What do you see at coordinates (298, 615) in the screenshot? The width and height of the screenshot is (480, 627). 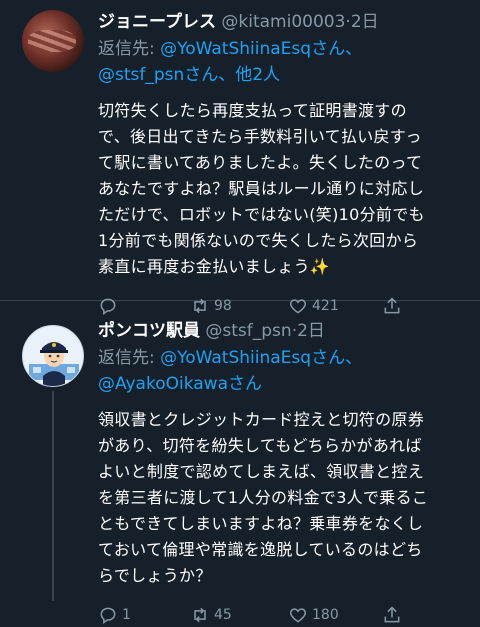 I see `heart-icon` at bounding box center [298, 615].